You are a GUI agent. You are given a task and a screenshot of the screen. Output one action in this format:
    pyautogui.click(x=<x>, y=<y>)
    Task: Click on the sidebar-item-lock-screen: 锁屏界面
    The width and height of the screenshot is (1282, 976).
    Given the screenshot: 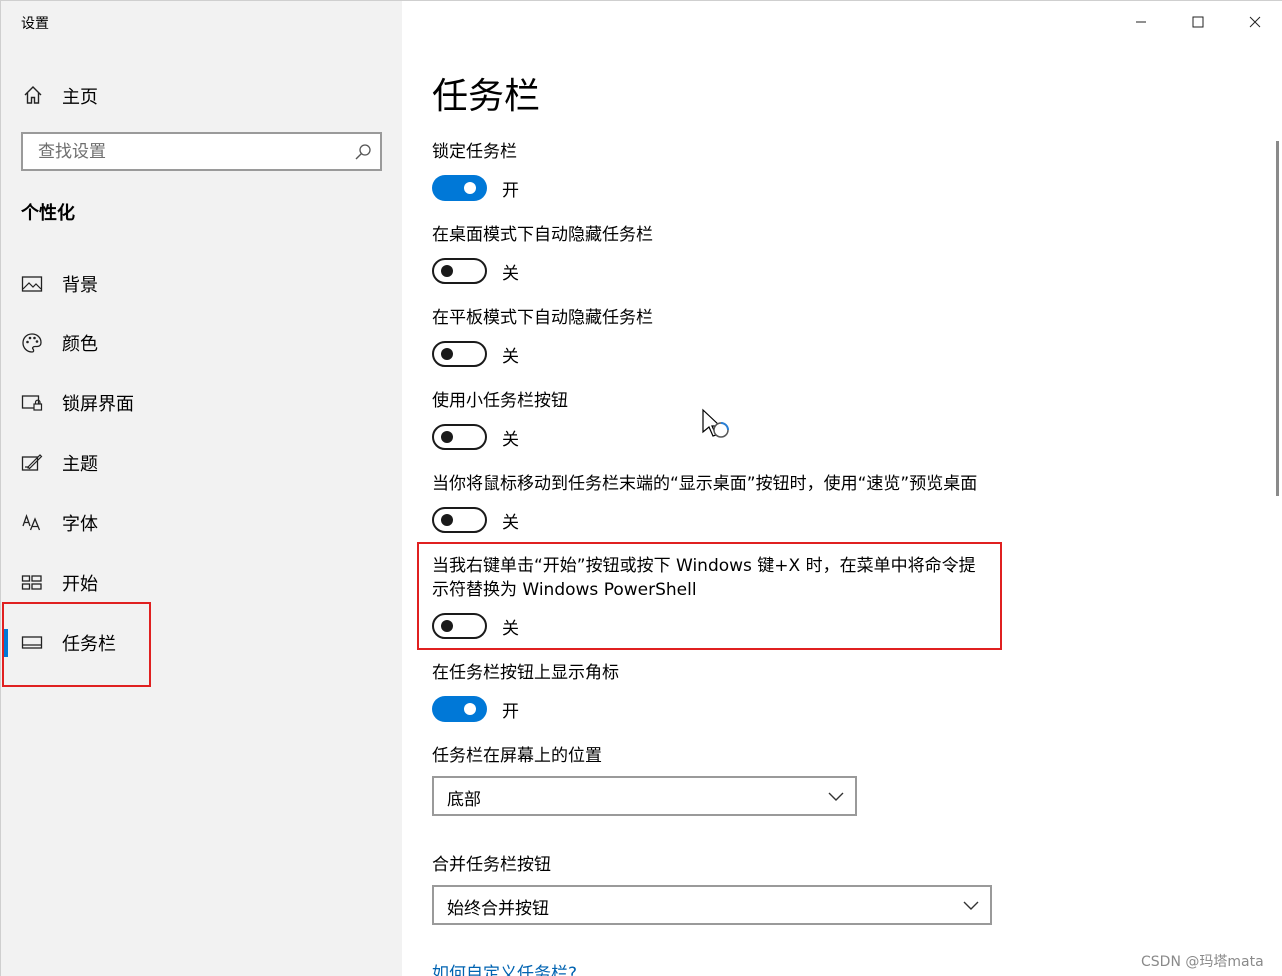 What is the action you would take?
    pyautogui.click(x=201, y=403)
    